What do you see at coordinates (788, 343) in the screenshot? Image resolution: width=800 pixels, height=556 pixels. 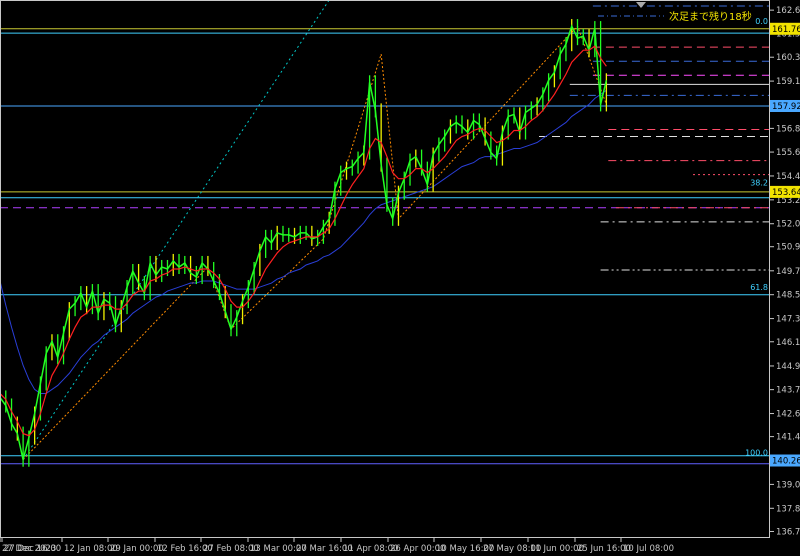 I see `y-tick-label: 146.175` at bounding box center [788, 343].